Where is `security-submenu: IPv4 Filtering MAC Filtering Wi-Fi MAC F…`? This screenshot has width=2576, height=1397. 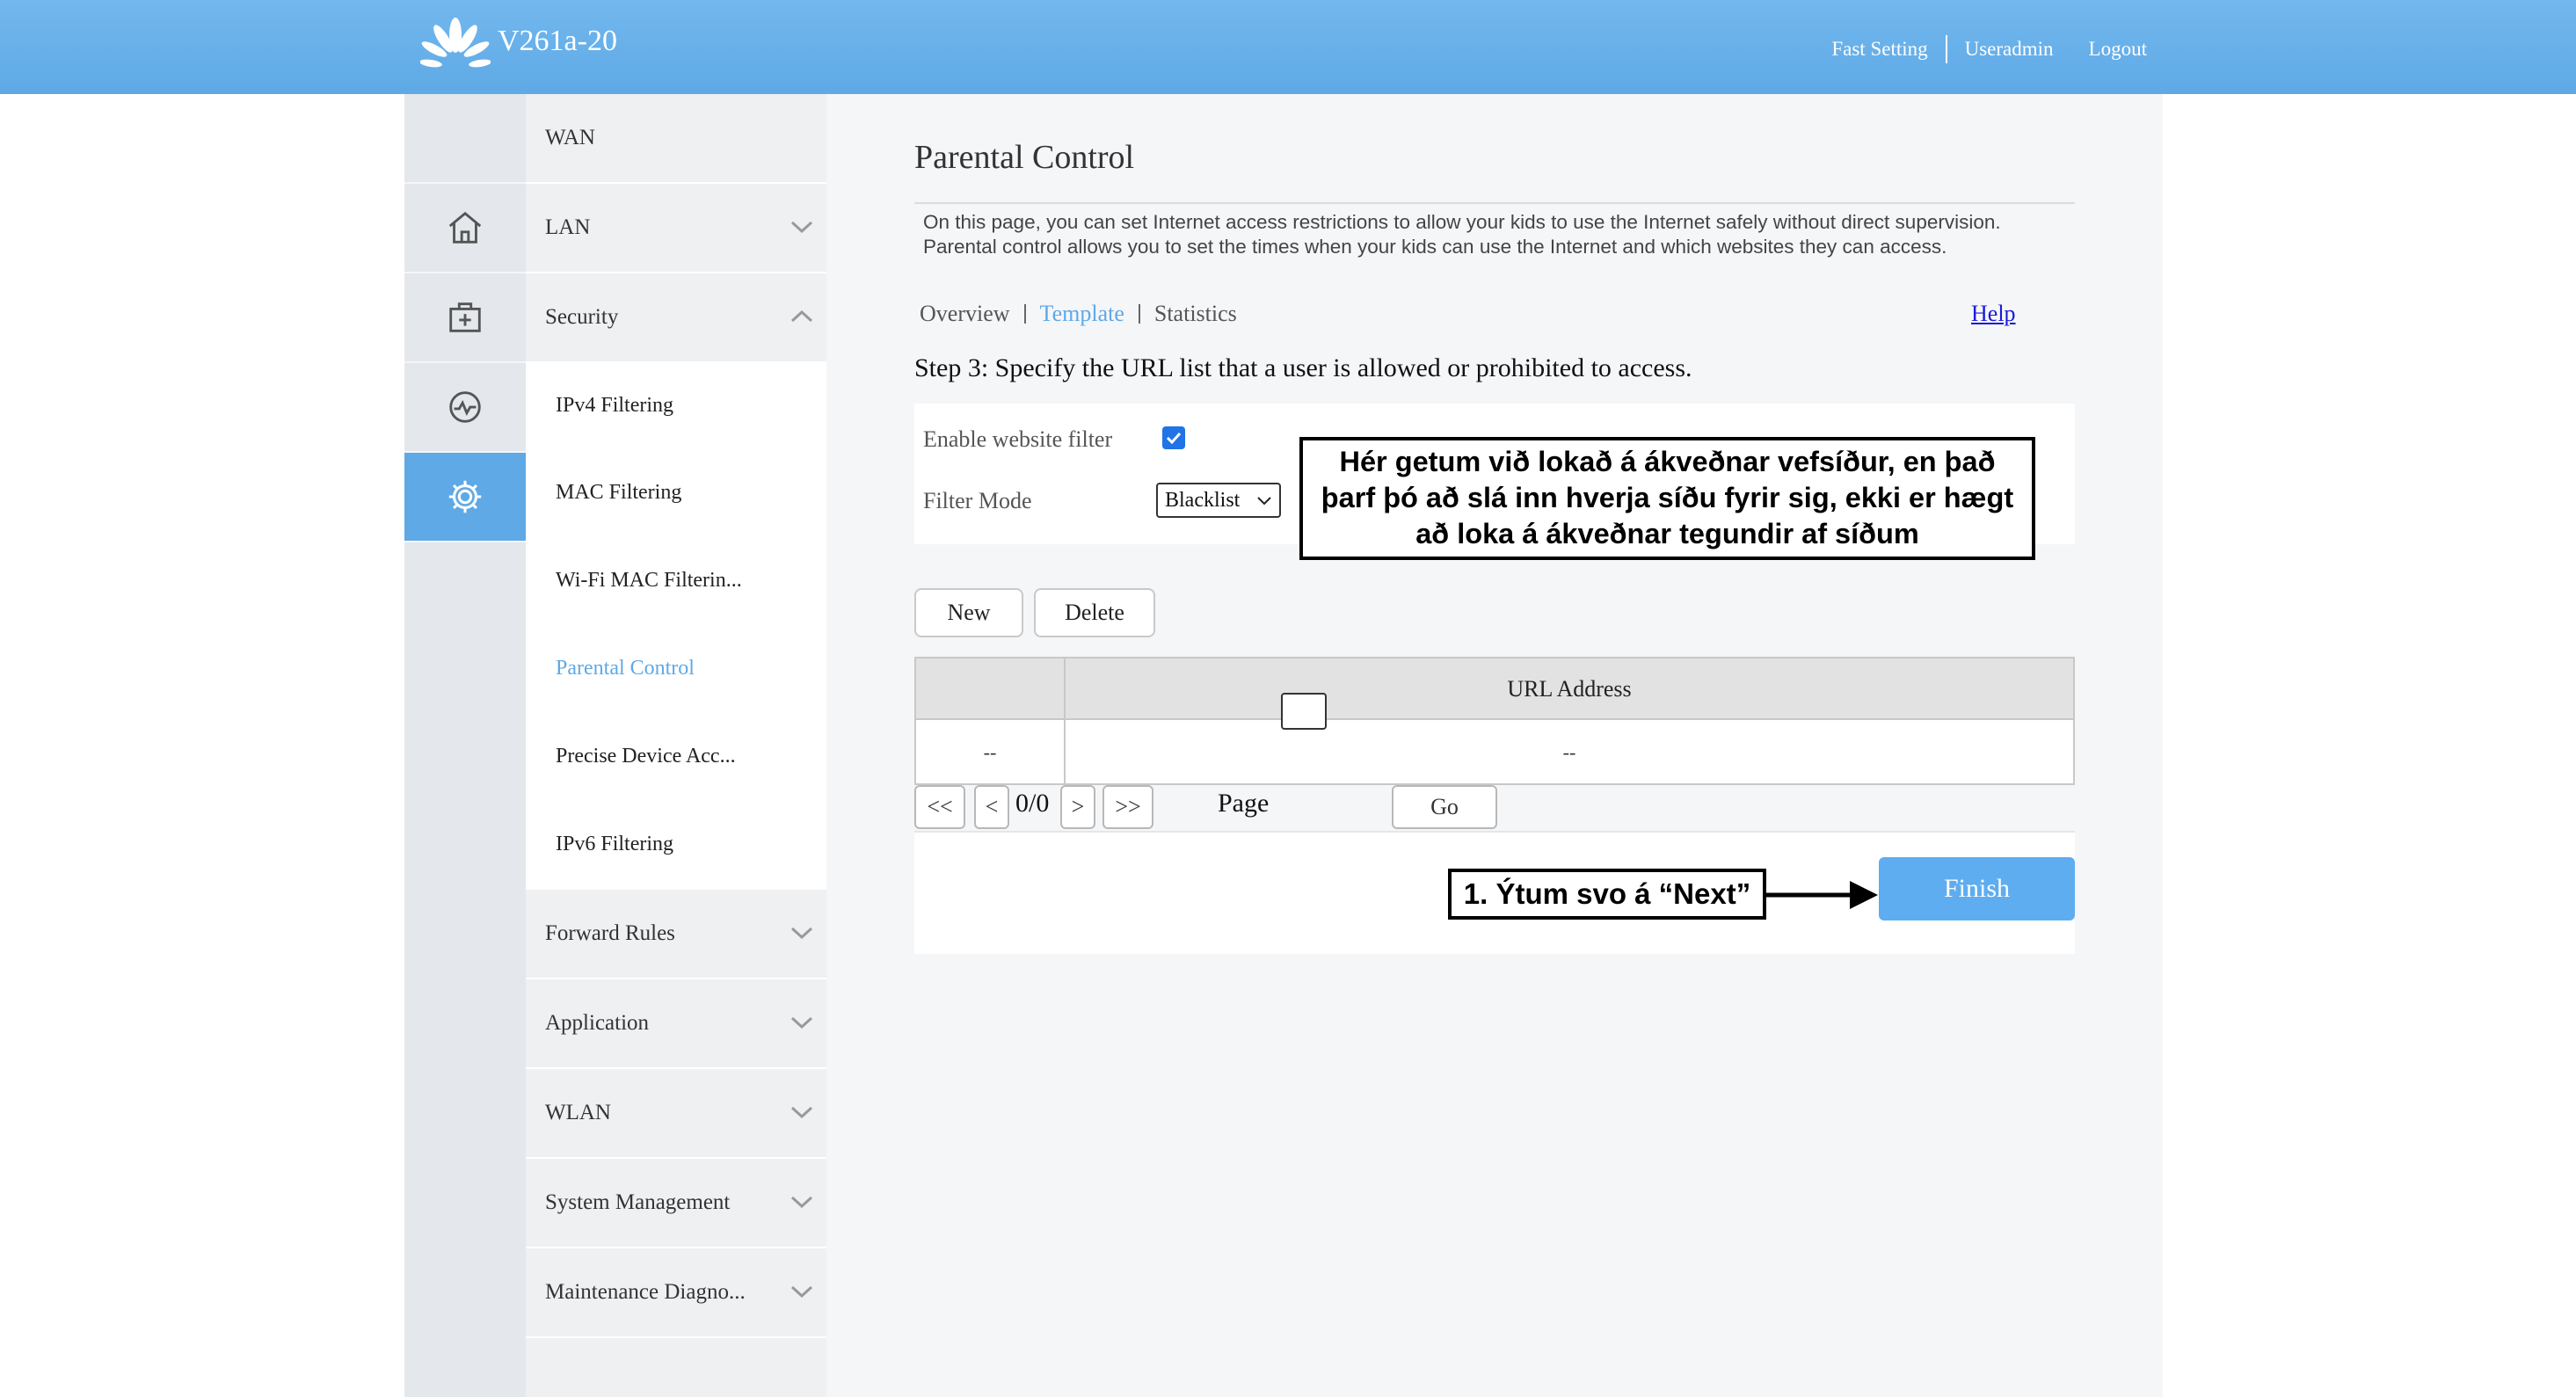 security-submenu: IPv4 Filtering MAC Filtering Wi-Fi MAC F… is located at coordinates (676, 626).